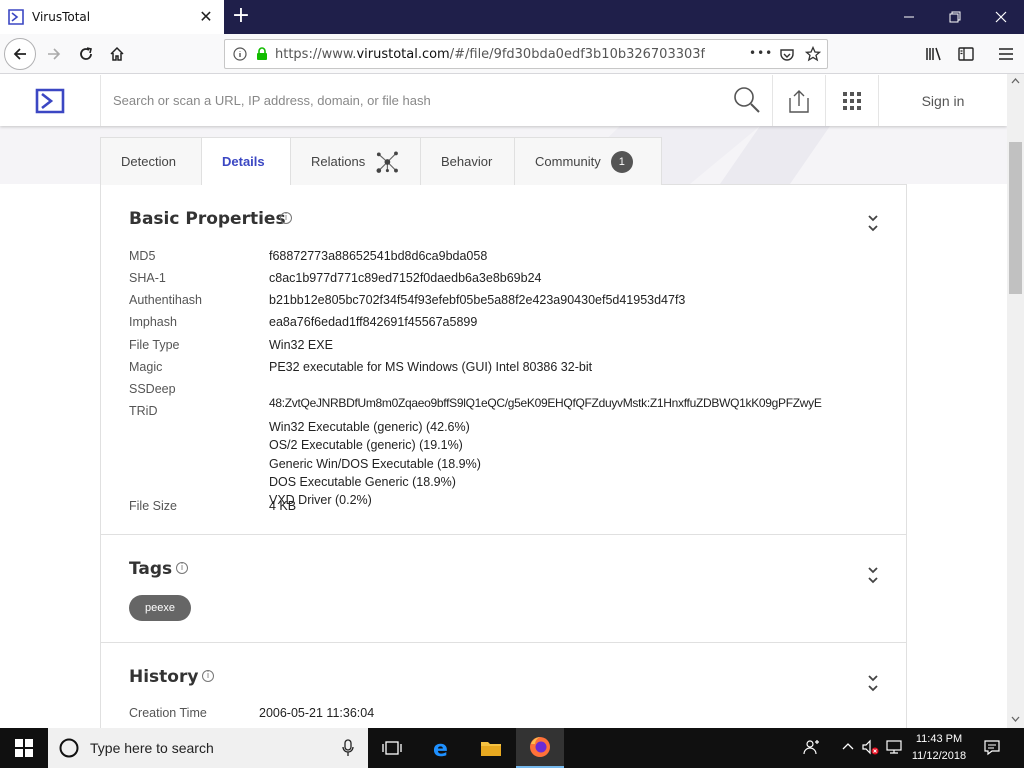  Describe the element at coordinates (813, 54) in the screenshot. I see `bookmark-star-icon` at that location.